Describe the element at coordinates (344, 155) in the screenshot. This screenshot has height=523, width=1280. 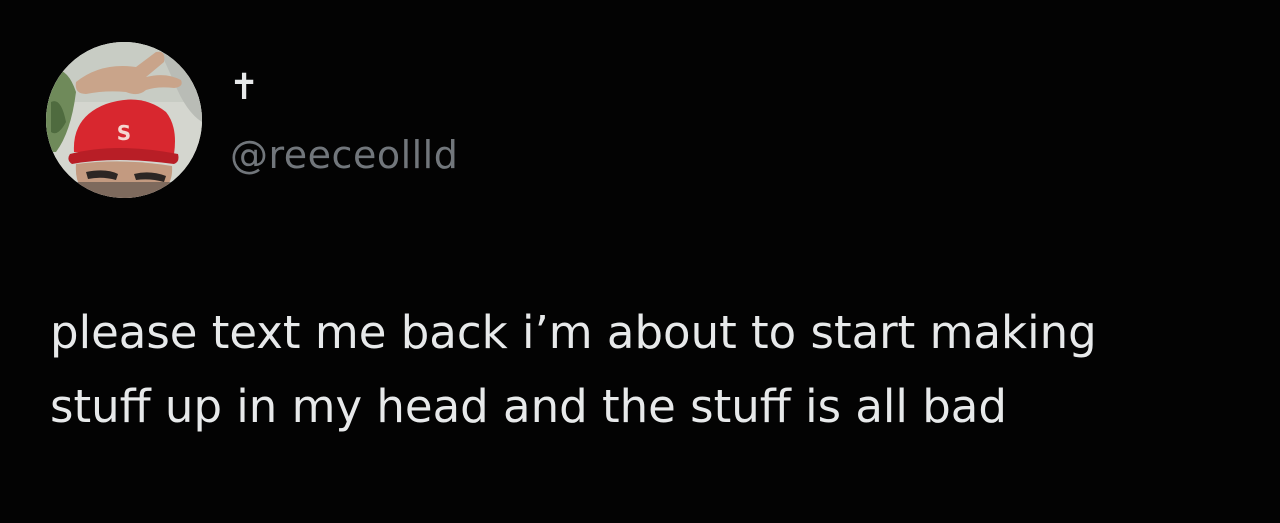
I see `user-handle: @reeceollld` at that location.